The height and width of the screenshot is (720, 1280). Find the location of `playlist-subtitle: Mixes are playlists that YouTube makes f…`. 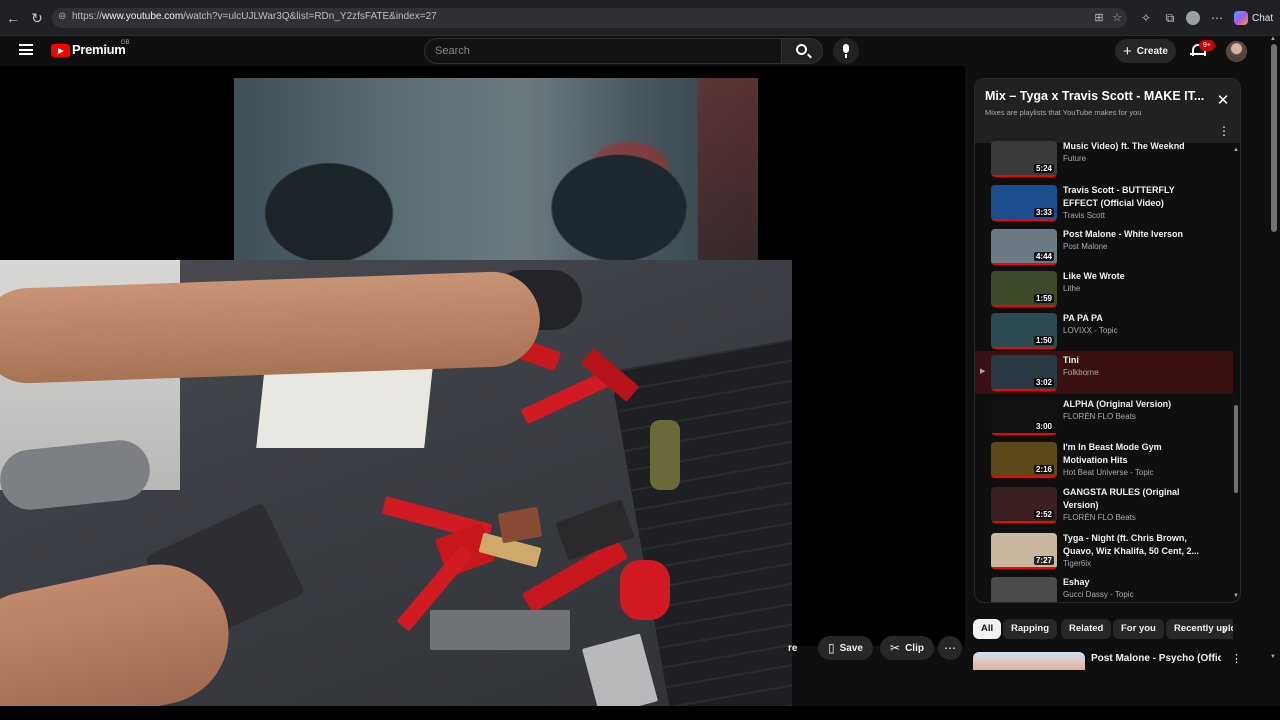

playlist-subtitle: Mixes are playlists that YouTube makes f… is located at coordinates (1063, 112).